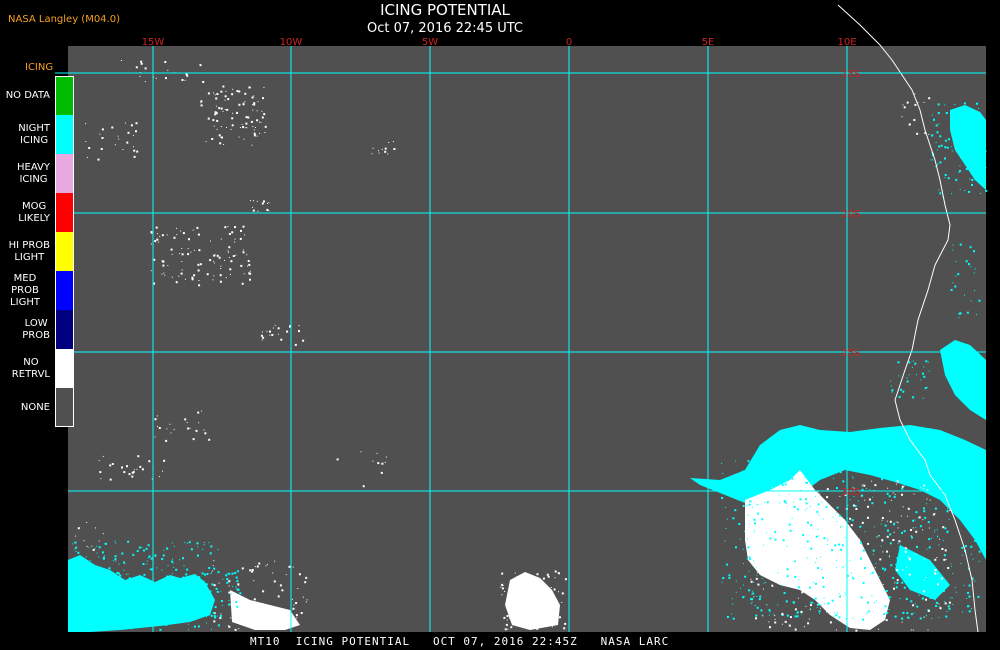  Describe the element at coordinates (35, 407) in the screenshot. I see `legend-item-label: NONE` at that location.